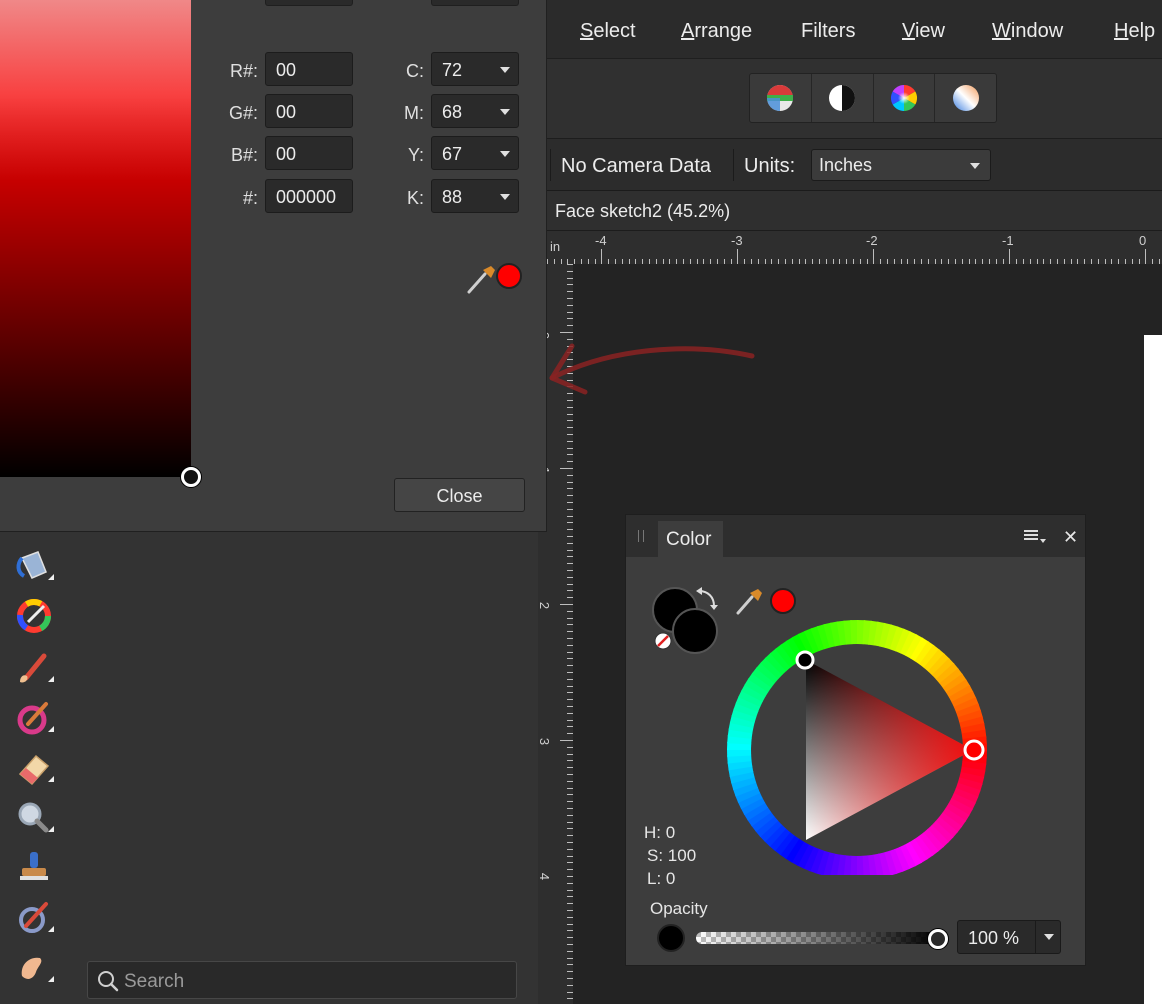 This screenshot has height=1004, width=1162. I want to click on eraser-icon, so click(36, 770).